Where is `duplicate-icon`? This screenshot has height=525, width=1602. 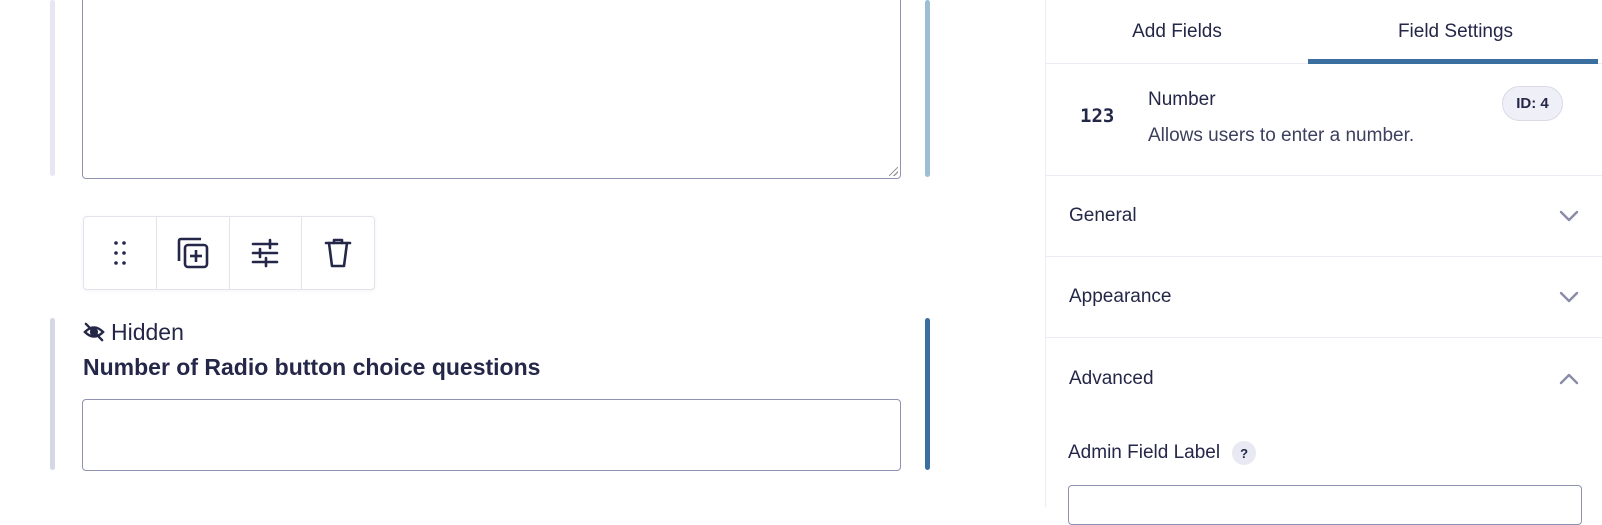
duplicate-icon is located at coordinates (192, 253).